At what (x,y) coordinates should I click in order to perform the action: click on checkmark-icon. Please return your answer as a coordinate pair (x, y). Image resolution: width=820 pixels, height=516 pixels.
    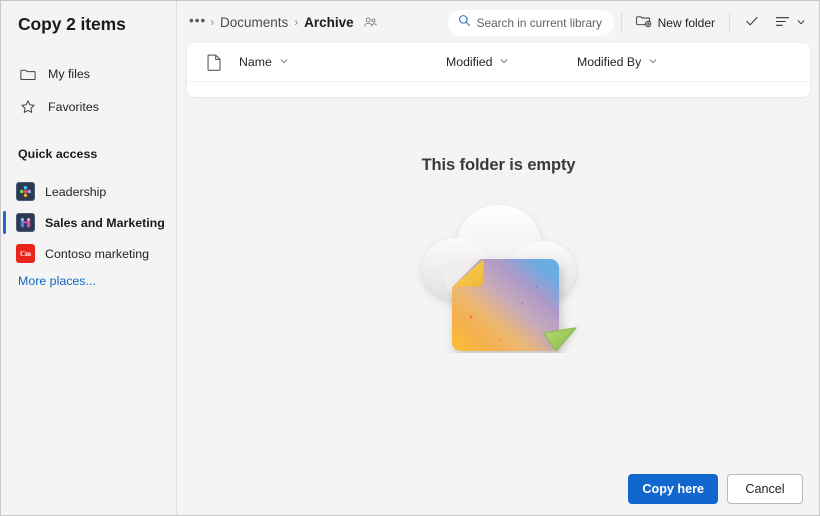
    Looking at the image, I should click on (752, 22).